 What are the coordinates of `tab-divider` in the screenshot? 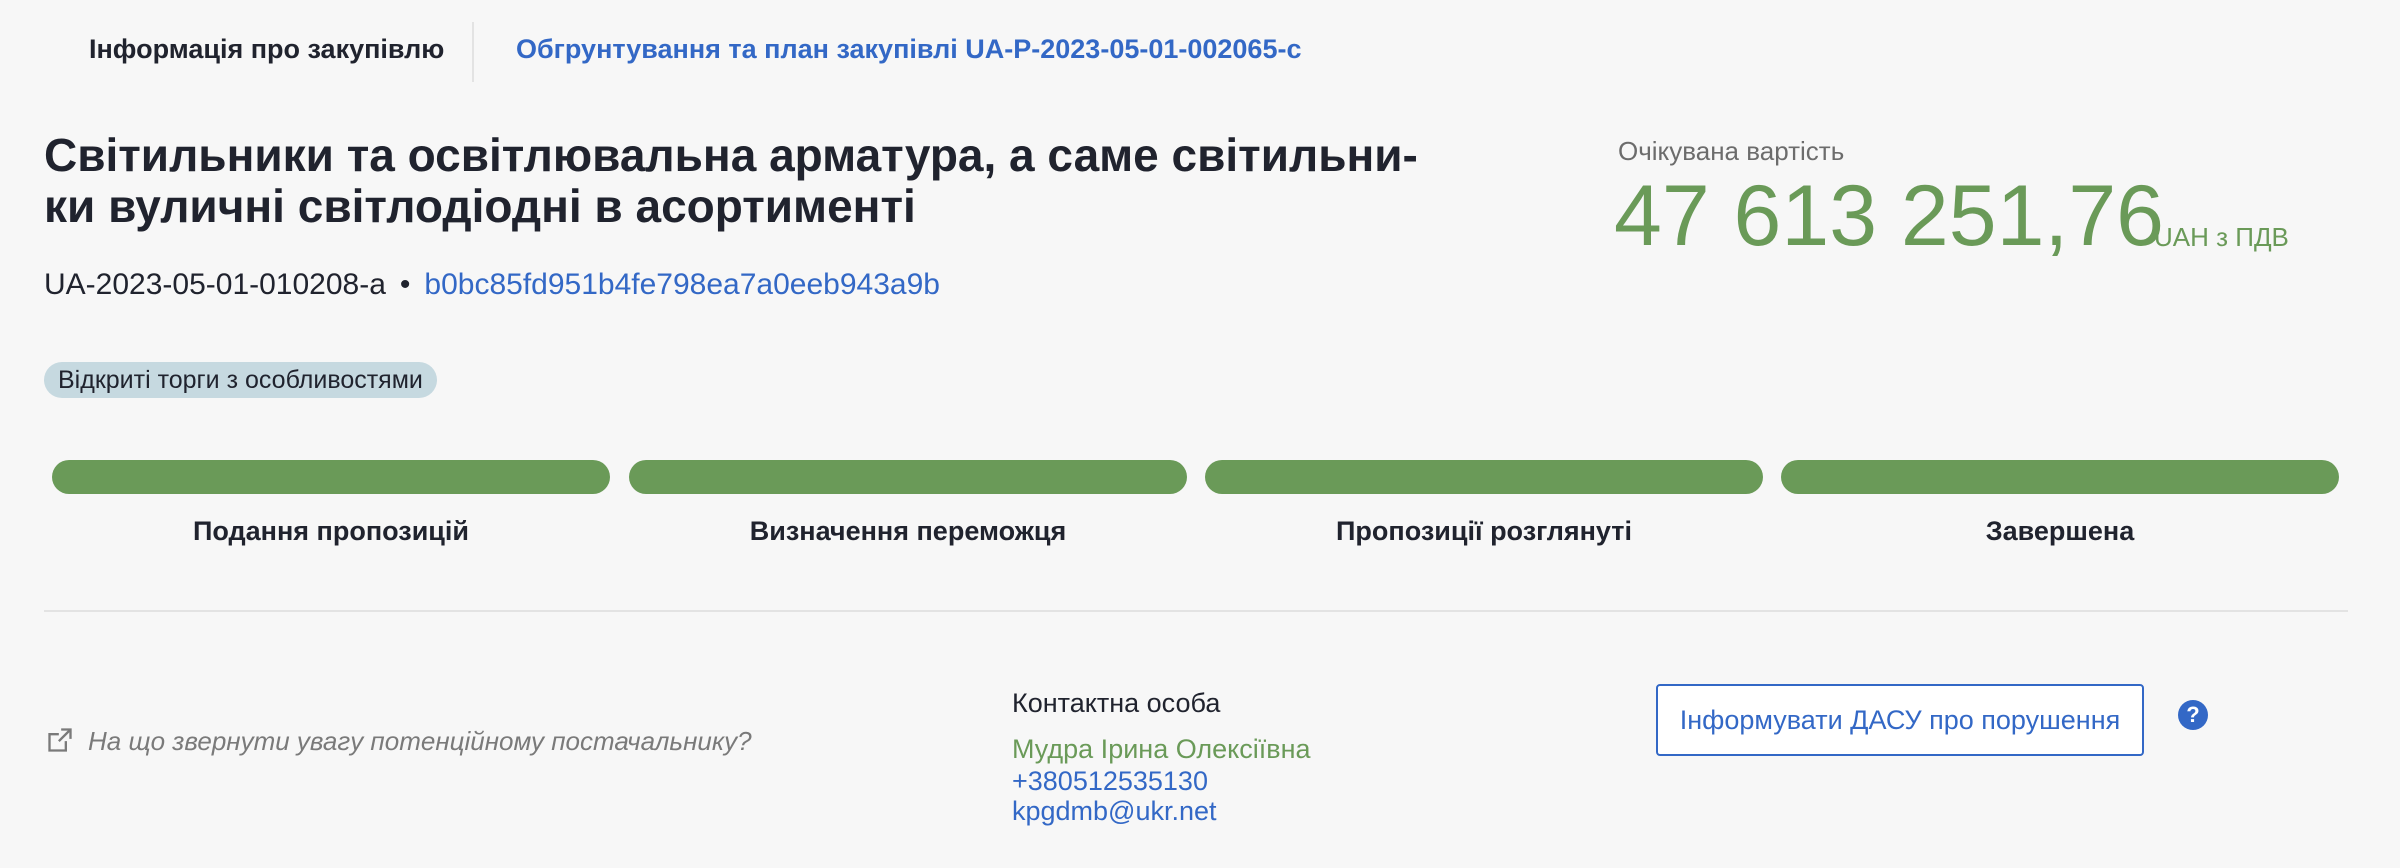 It's located at (473, 52).